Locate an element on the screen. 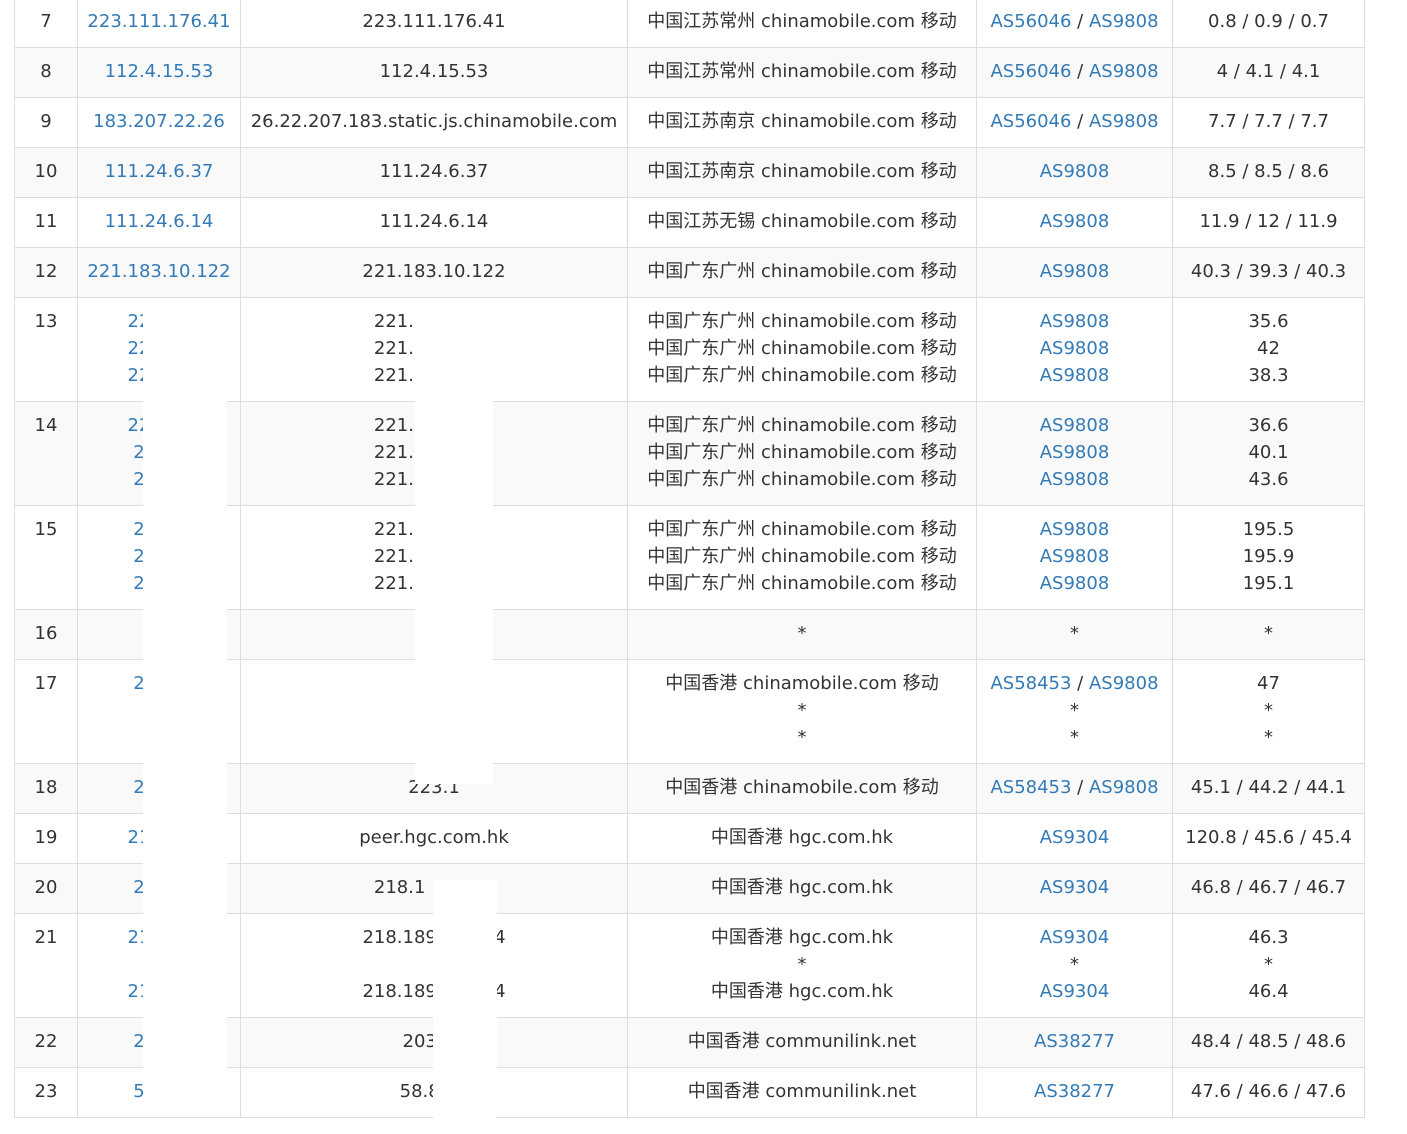 This screenshot has width=1407, height=1134. hop-latency-cell: 47.6 / 46.6 / 47.6 is located at coordinates (1268, 1092).